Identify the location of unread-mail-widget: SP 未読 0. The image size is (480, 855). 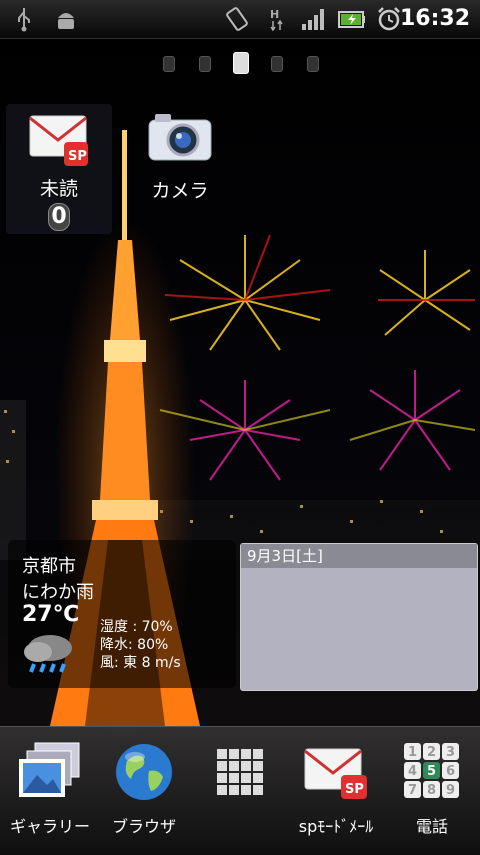
(59, 169).